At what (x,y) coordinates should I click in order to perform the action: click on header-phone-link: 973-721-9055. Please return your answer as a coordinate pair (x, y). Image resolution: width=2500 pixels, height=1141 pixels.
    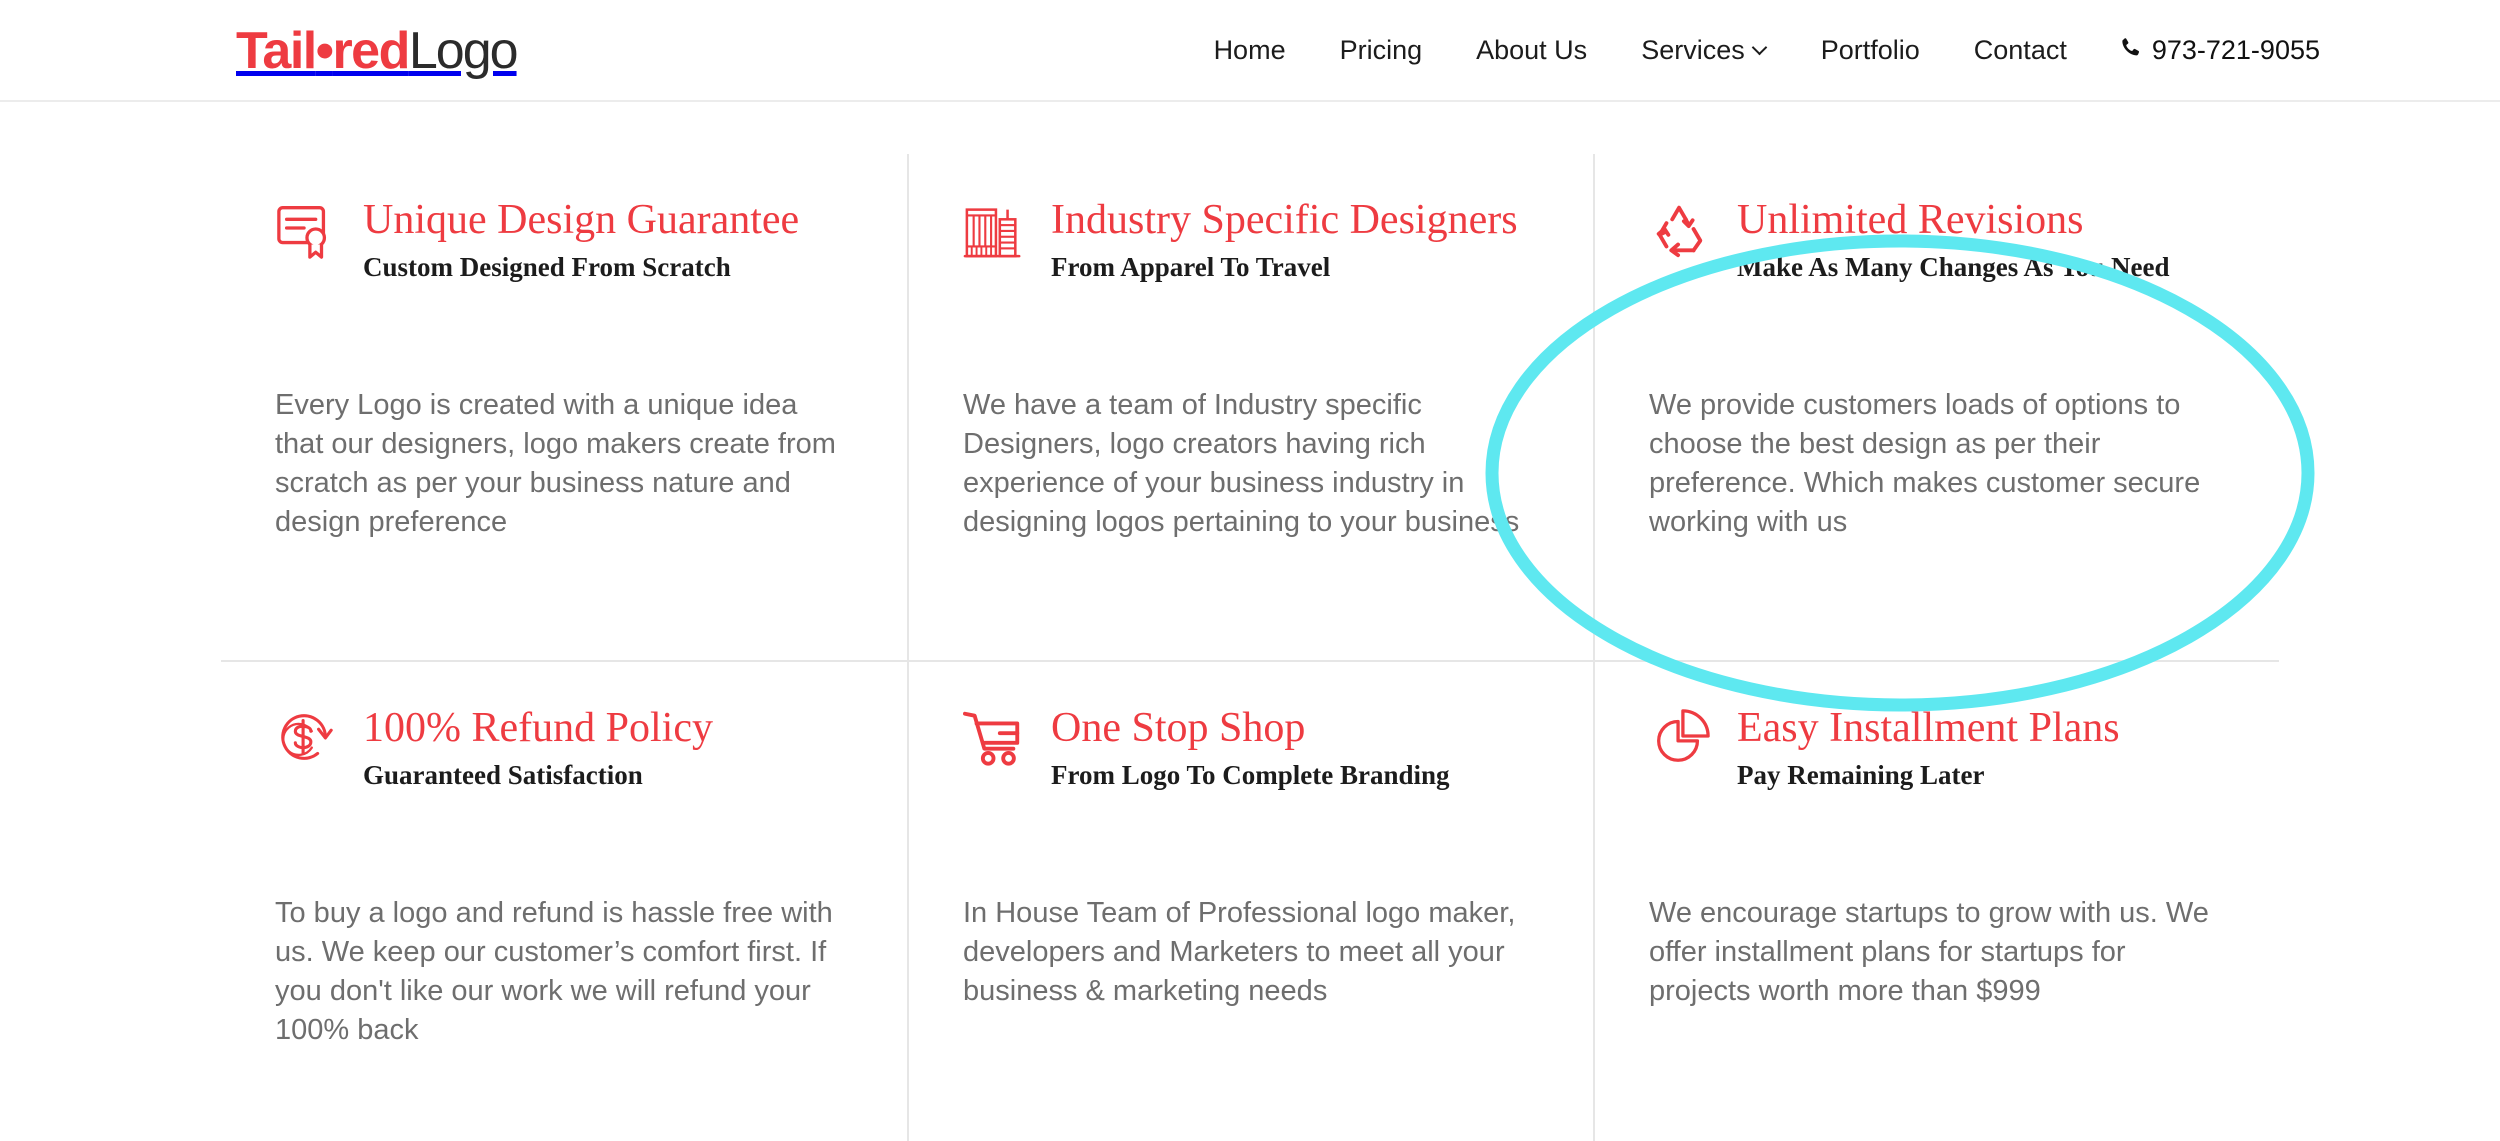
    Looking at the image, I should click on (2207, 50).